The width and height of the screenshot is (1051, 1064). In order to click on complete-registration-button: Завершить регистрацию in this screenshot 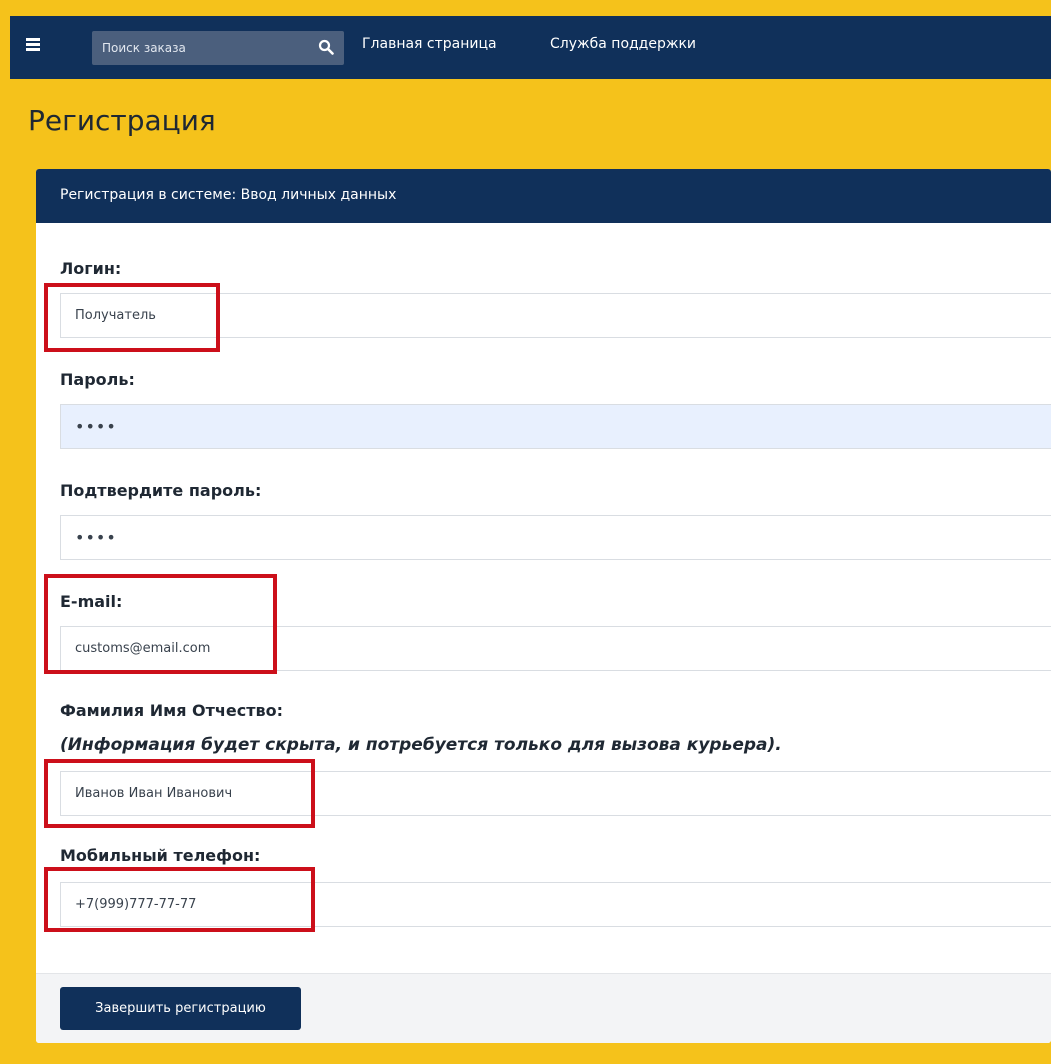, I will do `click(180, 1008)`.